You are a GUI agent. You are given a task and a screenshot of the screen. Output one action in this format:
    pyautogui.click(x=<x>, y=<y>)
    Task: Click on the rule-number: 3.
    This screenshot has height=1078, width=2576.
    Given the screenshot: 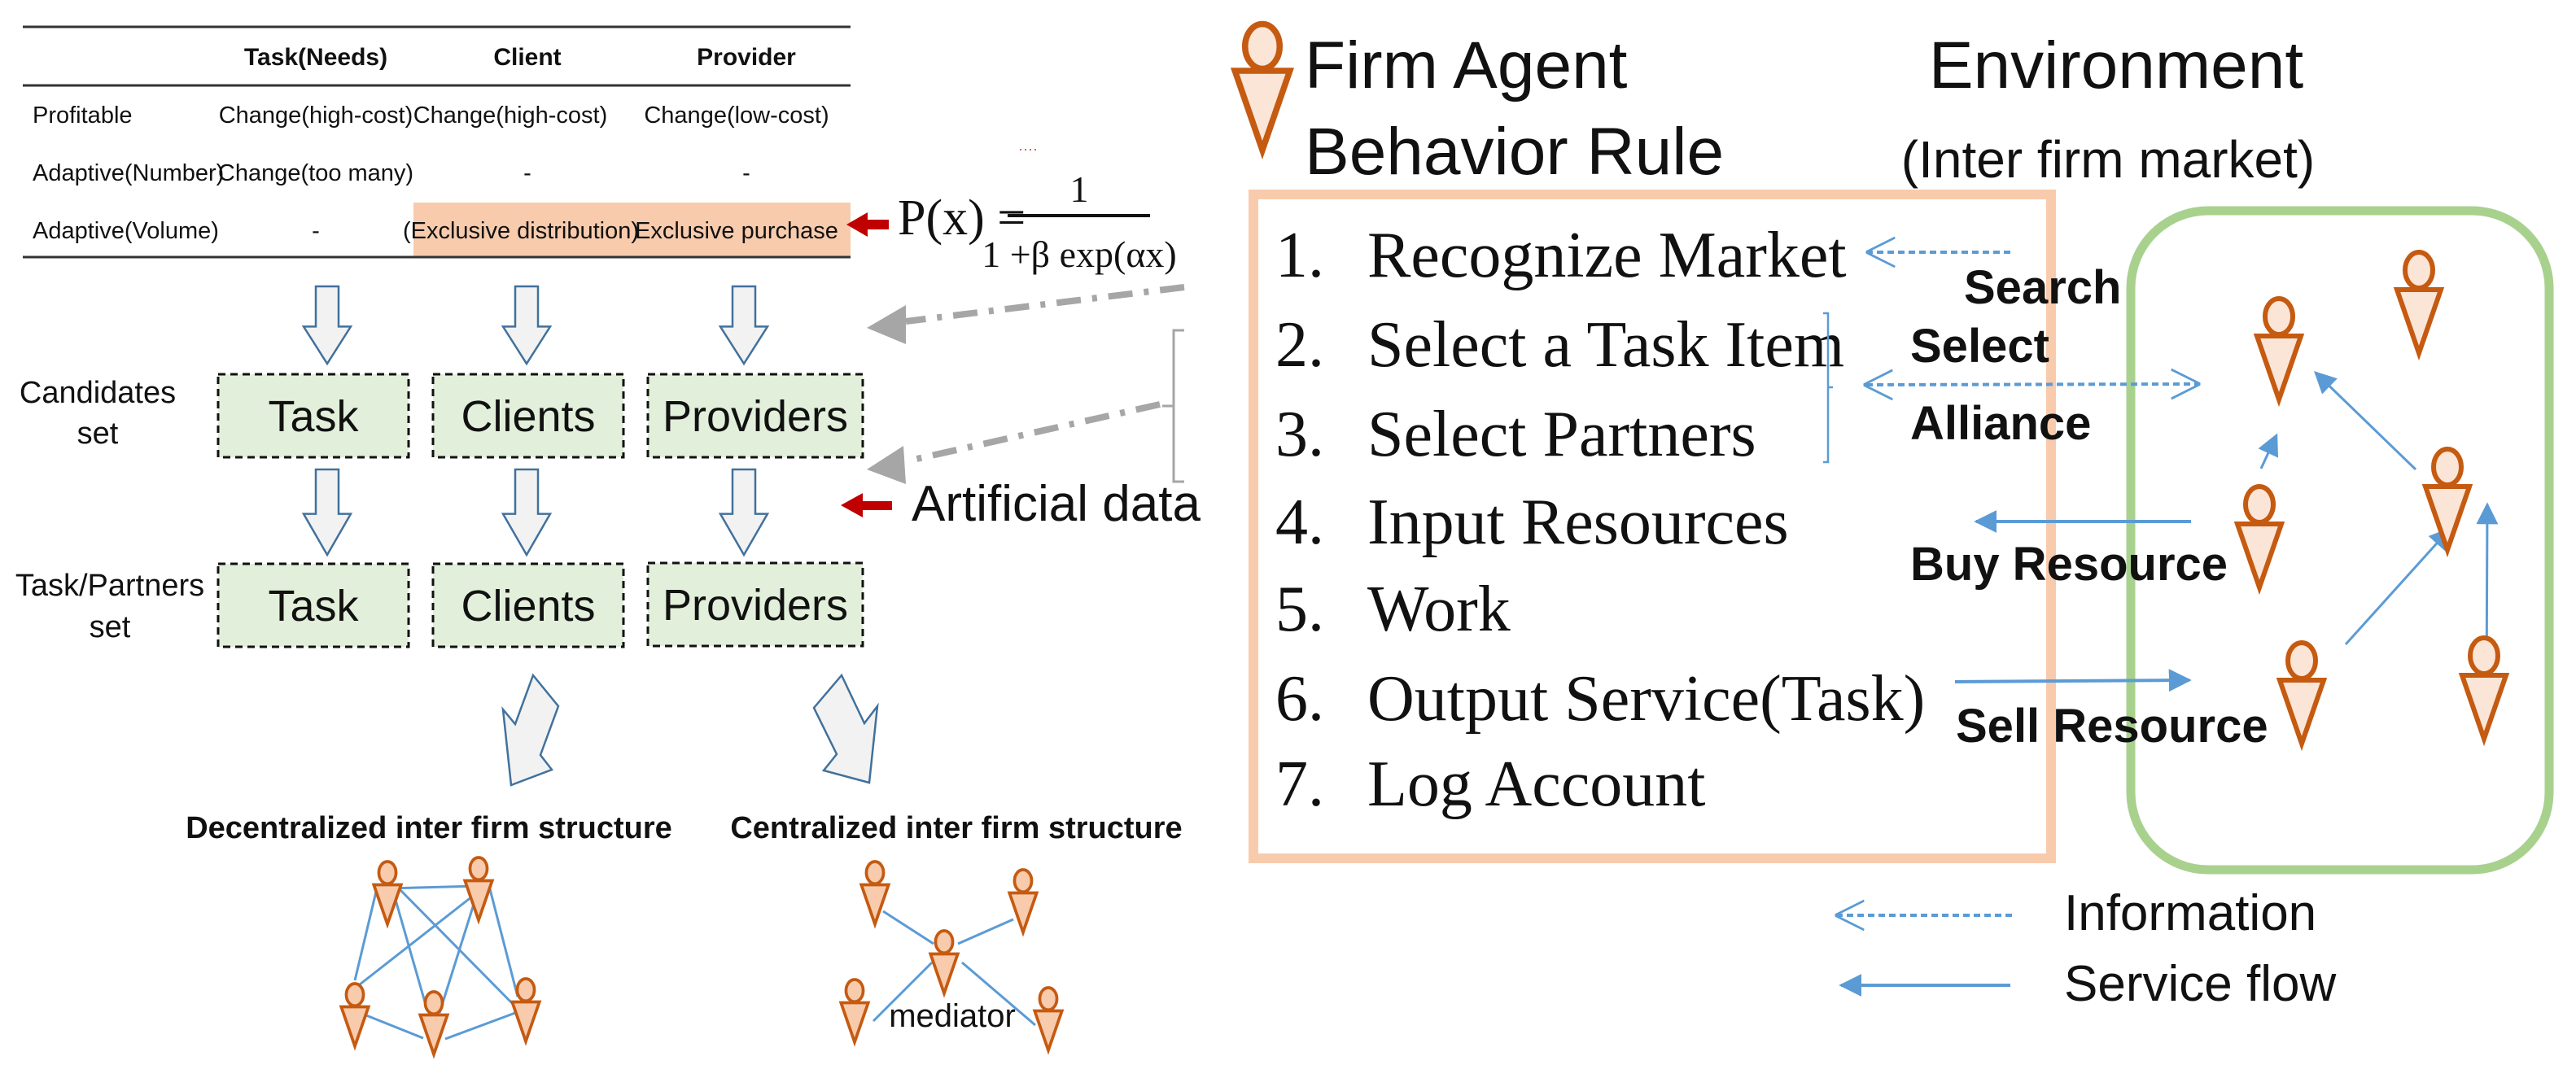 What is the action you would take?
    pyautogui.click(x=1299, y=434)
    